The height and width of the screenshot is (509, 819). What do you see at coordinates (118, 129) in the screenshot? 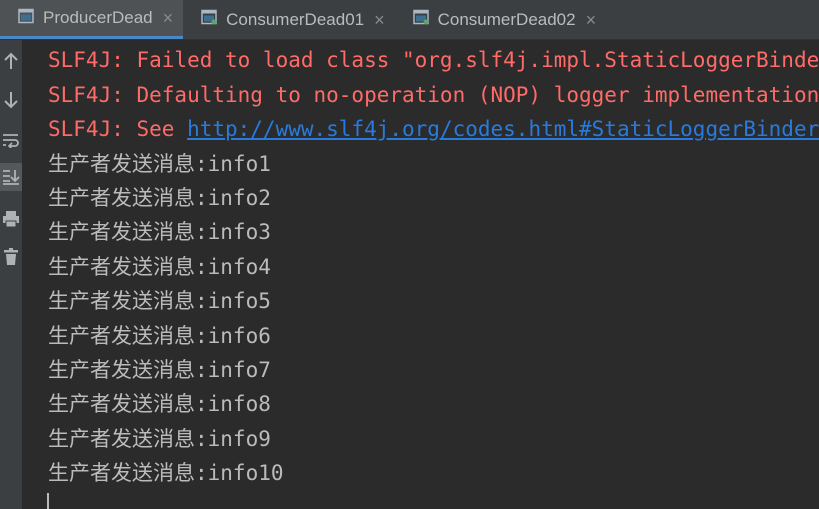
I see `log-see-prefix: SLF4J: See` at bounding box center [118, 129].